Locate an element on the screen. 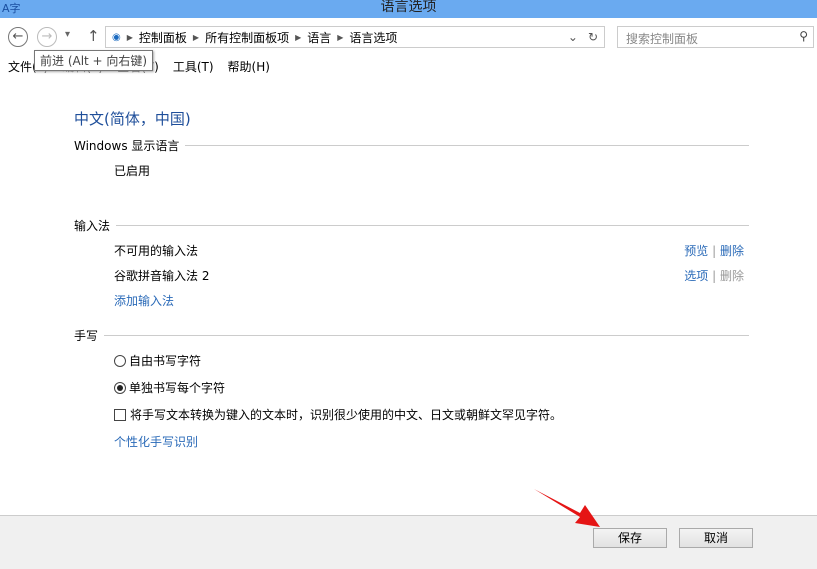 This screenshot has height=569, width=817. language-icon: ◉ is located at coordinates (116, 37).